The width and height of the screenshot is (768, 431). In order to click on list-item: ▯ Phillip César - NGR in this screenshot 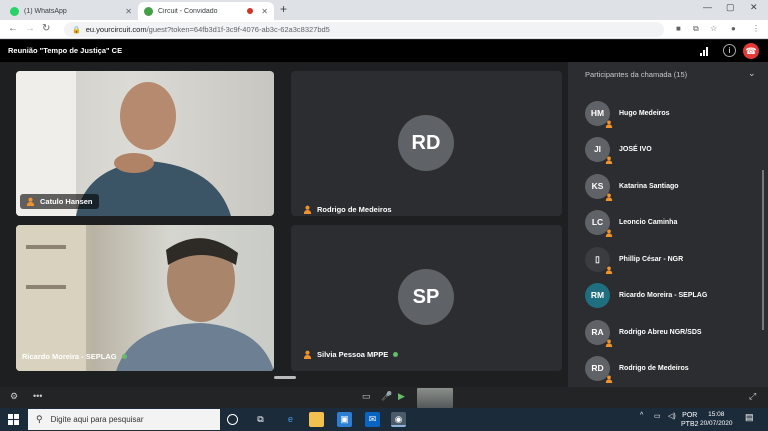, I will do `click(675, 259)`.